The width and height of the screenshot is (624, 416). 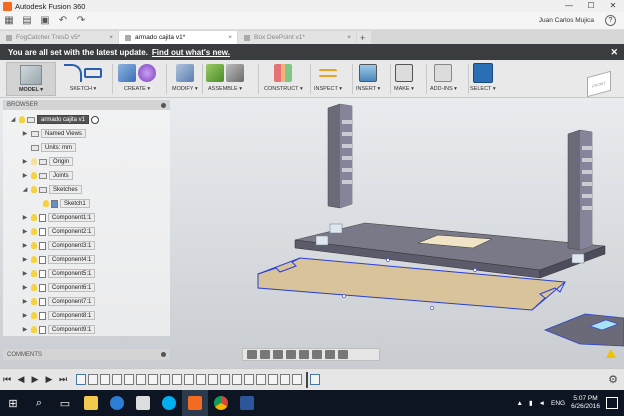 What do you see at coordinates (328, 79) in the screenshot?
I see `inspect-group: INSPECT ▾` at bounding box center [328, 79].